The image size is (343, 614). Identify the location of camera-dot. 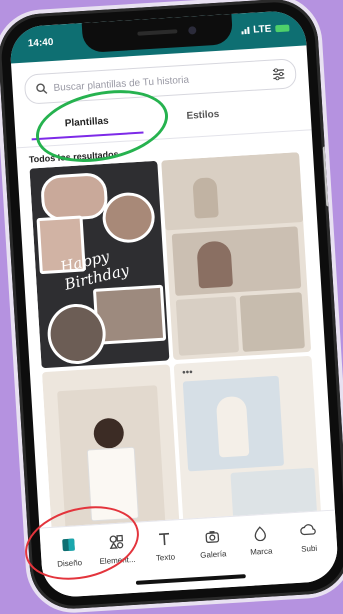
(192, 30).